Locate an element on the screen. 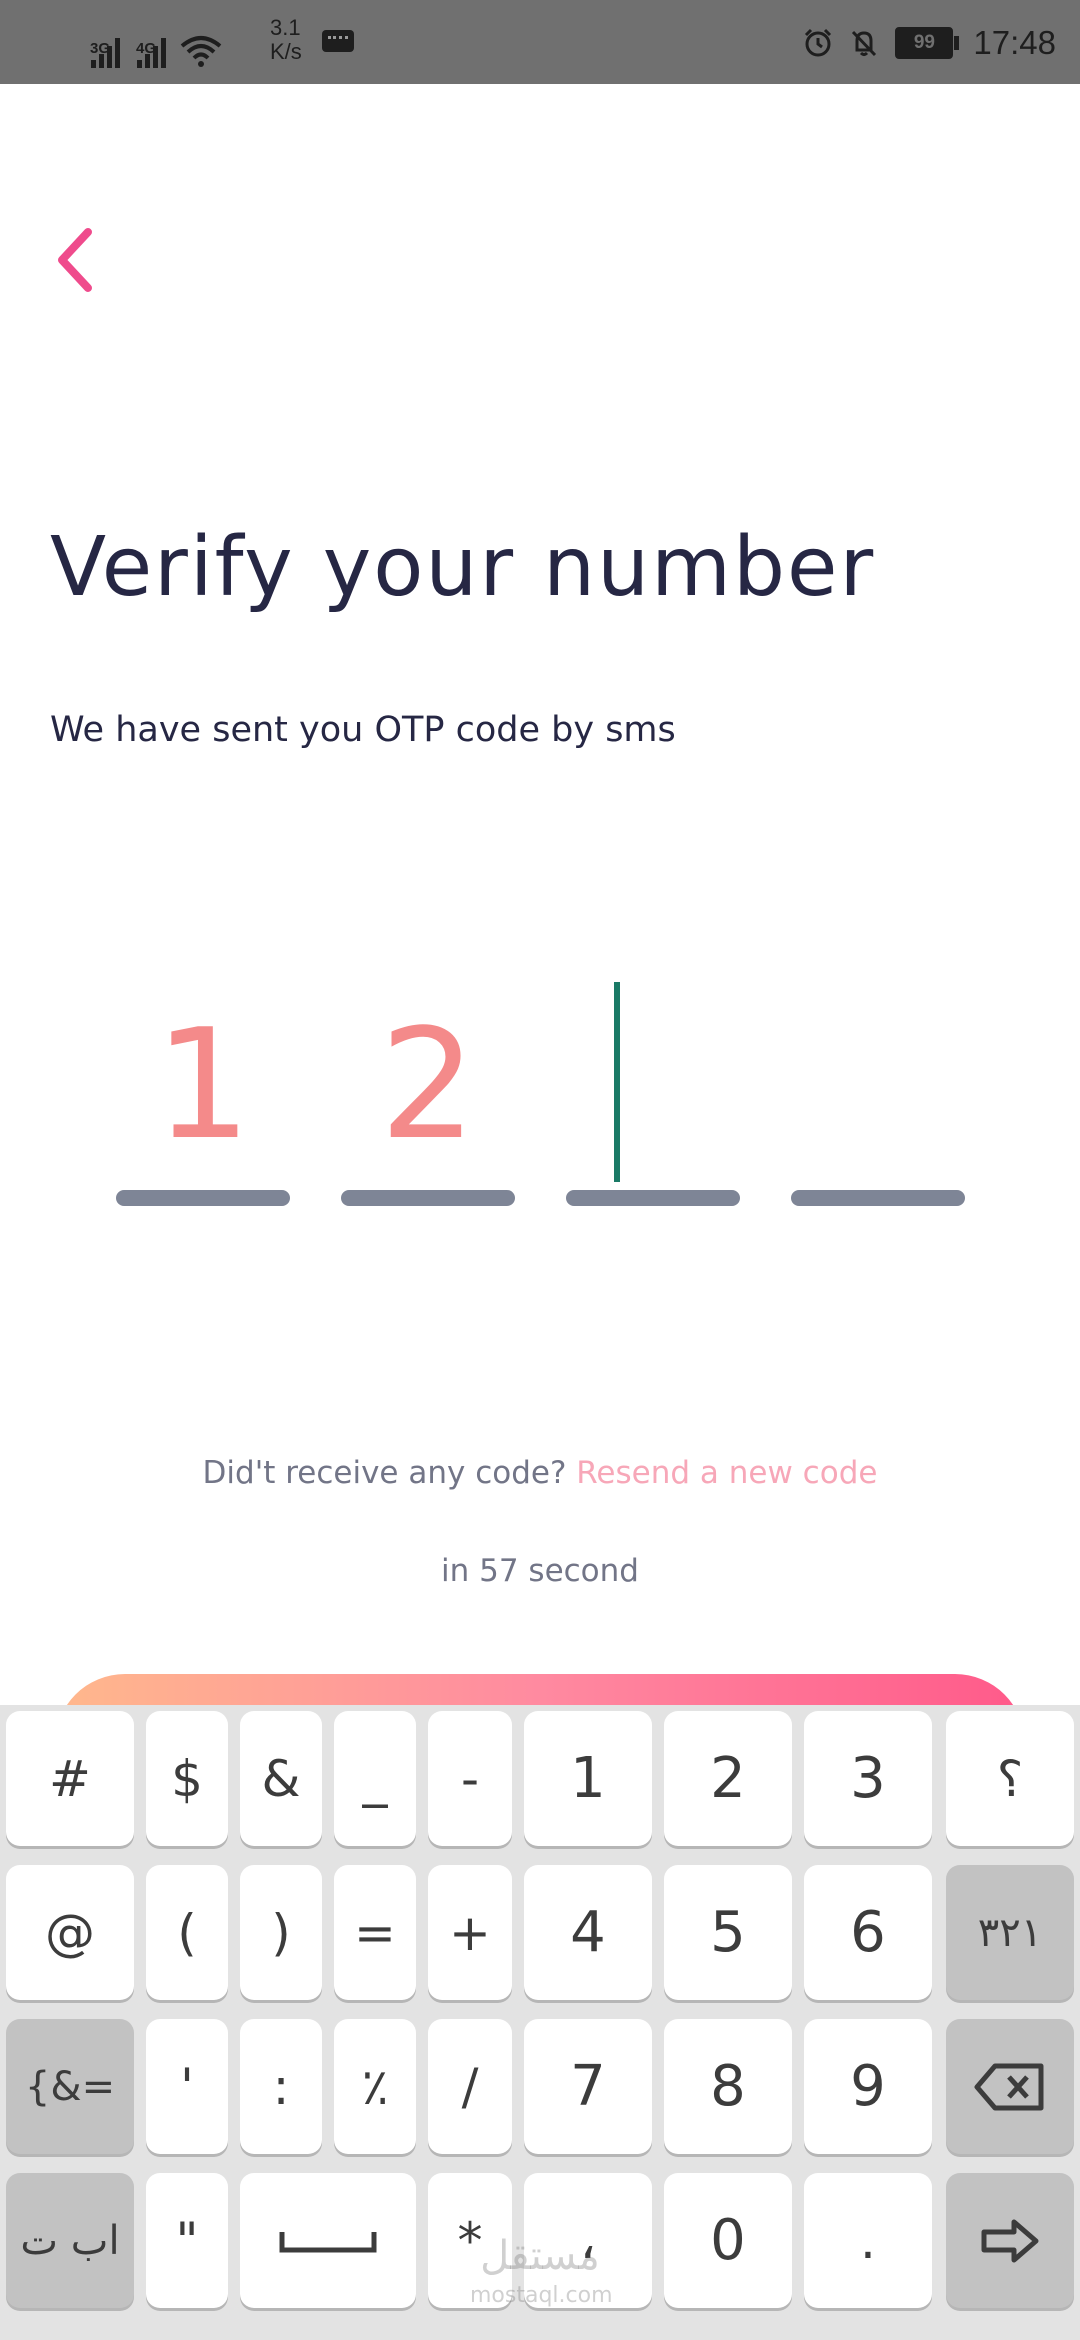 The image size is (1080, 2340). status-left: 3G 4G is located at coordinates (155, 43).